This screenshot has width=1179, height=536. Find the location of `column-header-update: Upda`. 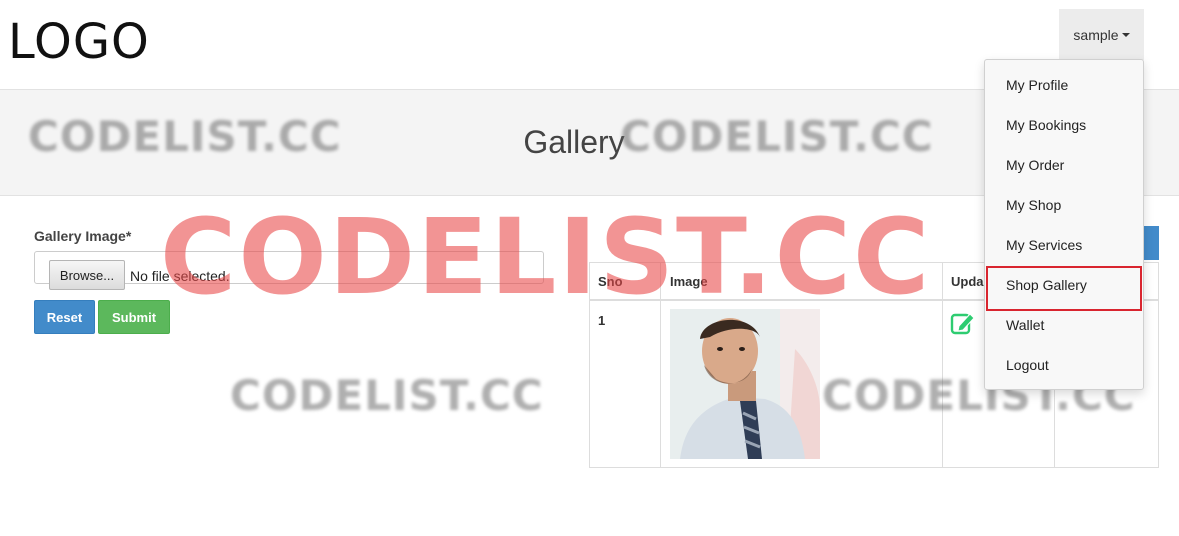

column-header-update: Upda is located at coordinates (967, 281).